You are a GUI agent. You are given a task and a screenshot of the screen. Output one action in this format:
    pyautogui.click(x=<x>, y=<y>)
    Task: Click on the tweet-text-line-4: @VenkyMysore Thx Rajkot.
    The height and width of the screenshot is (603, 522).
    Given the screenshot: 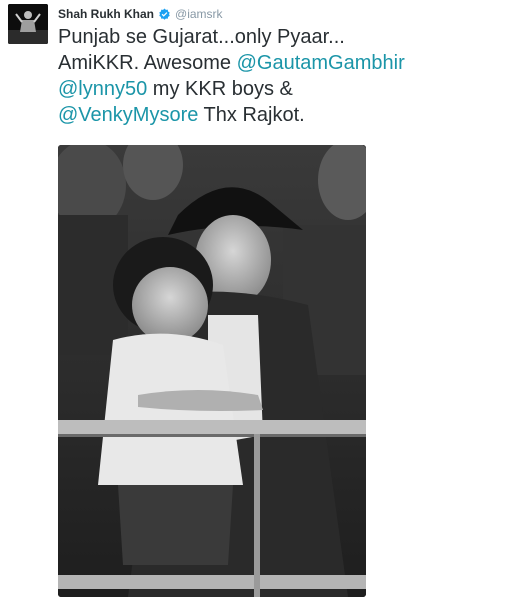 What is the action you would take?
    pyautogui.click(x=181, y=115)
    